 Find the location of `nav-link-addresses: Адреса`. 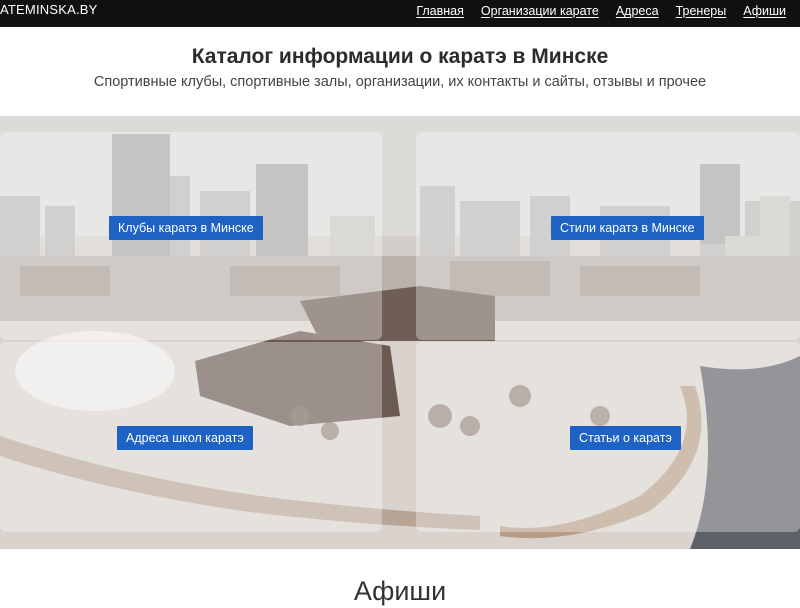

nav-link-addresses: Адреса is located at coordinates (637, 11).